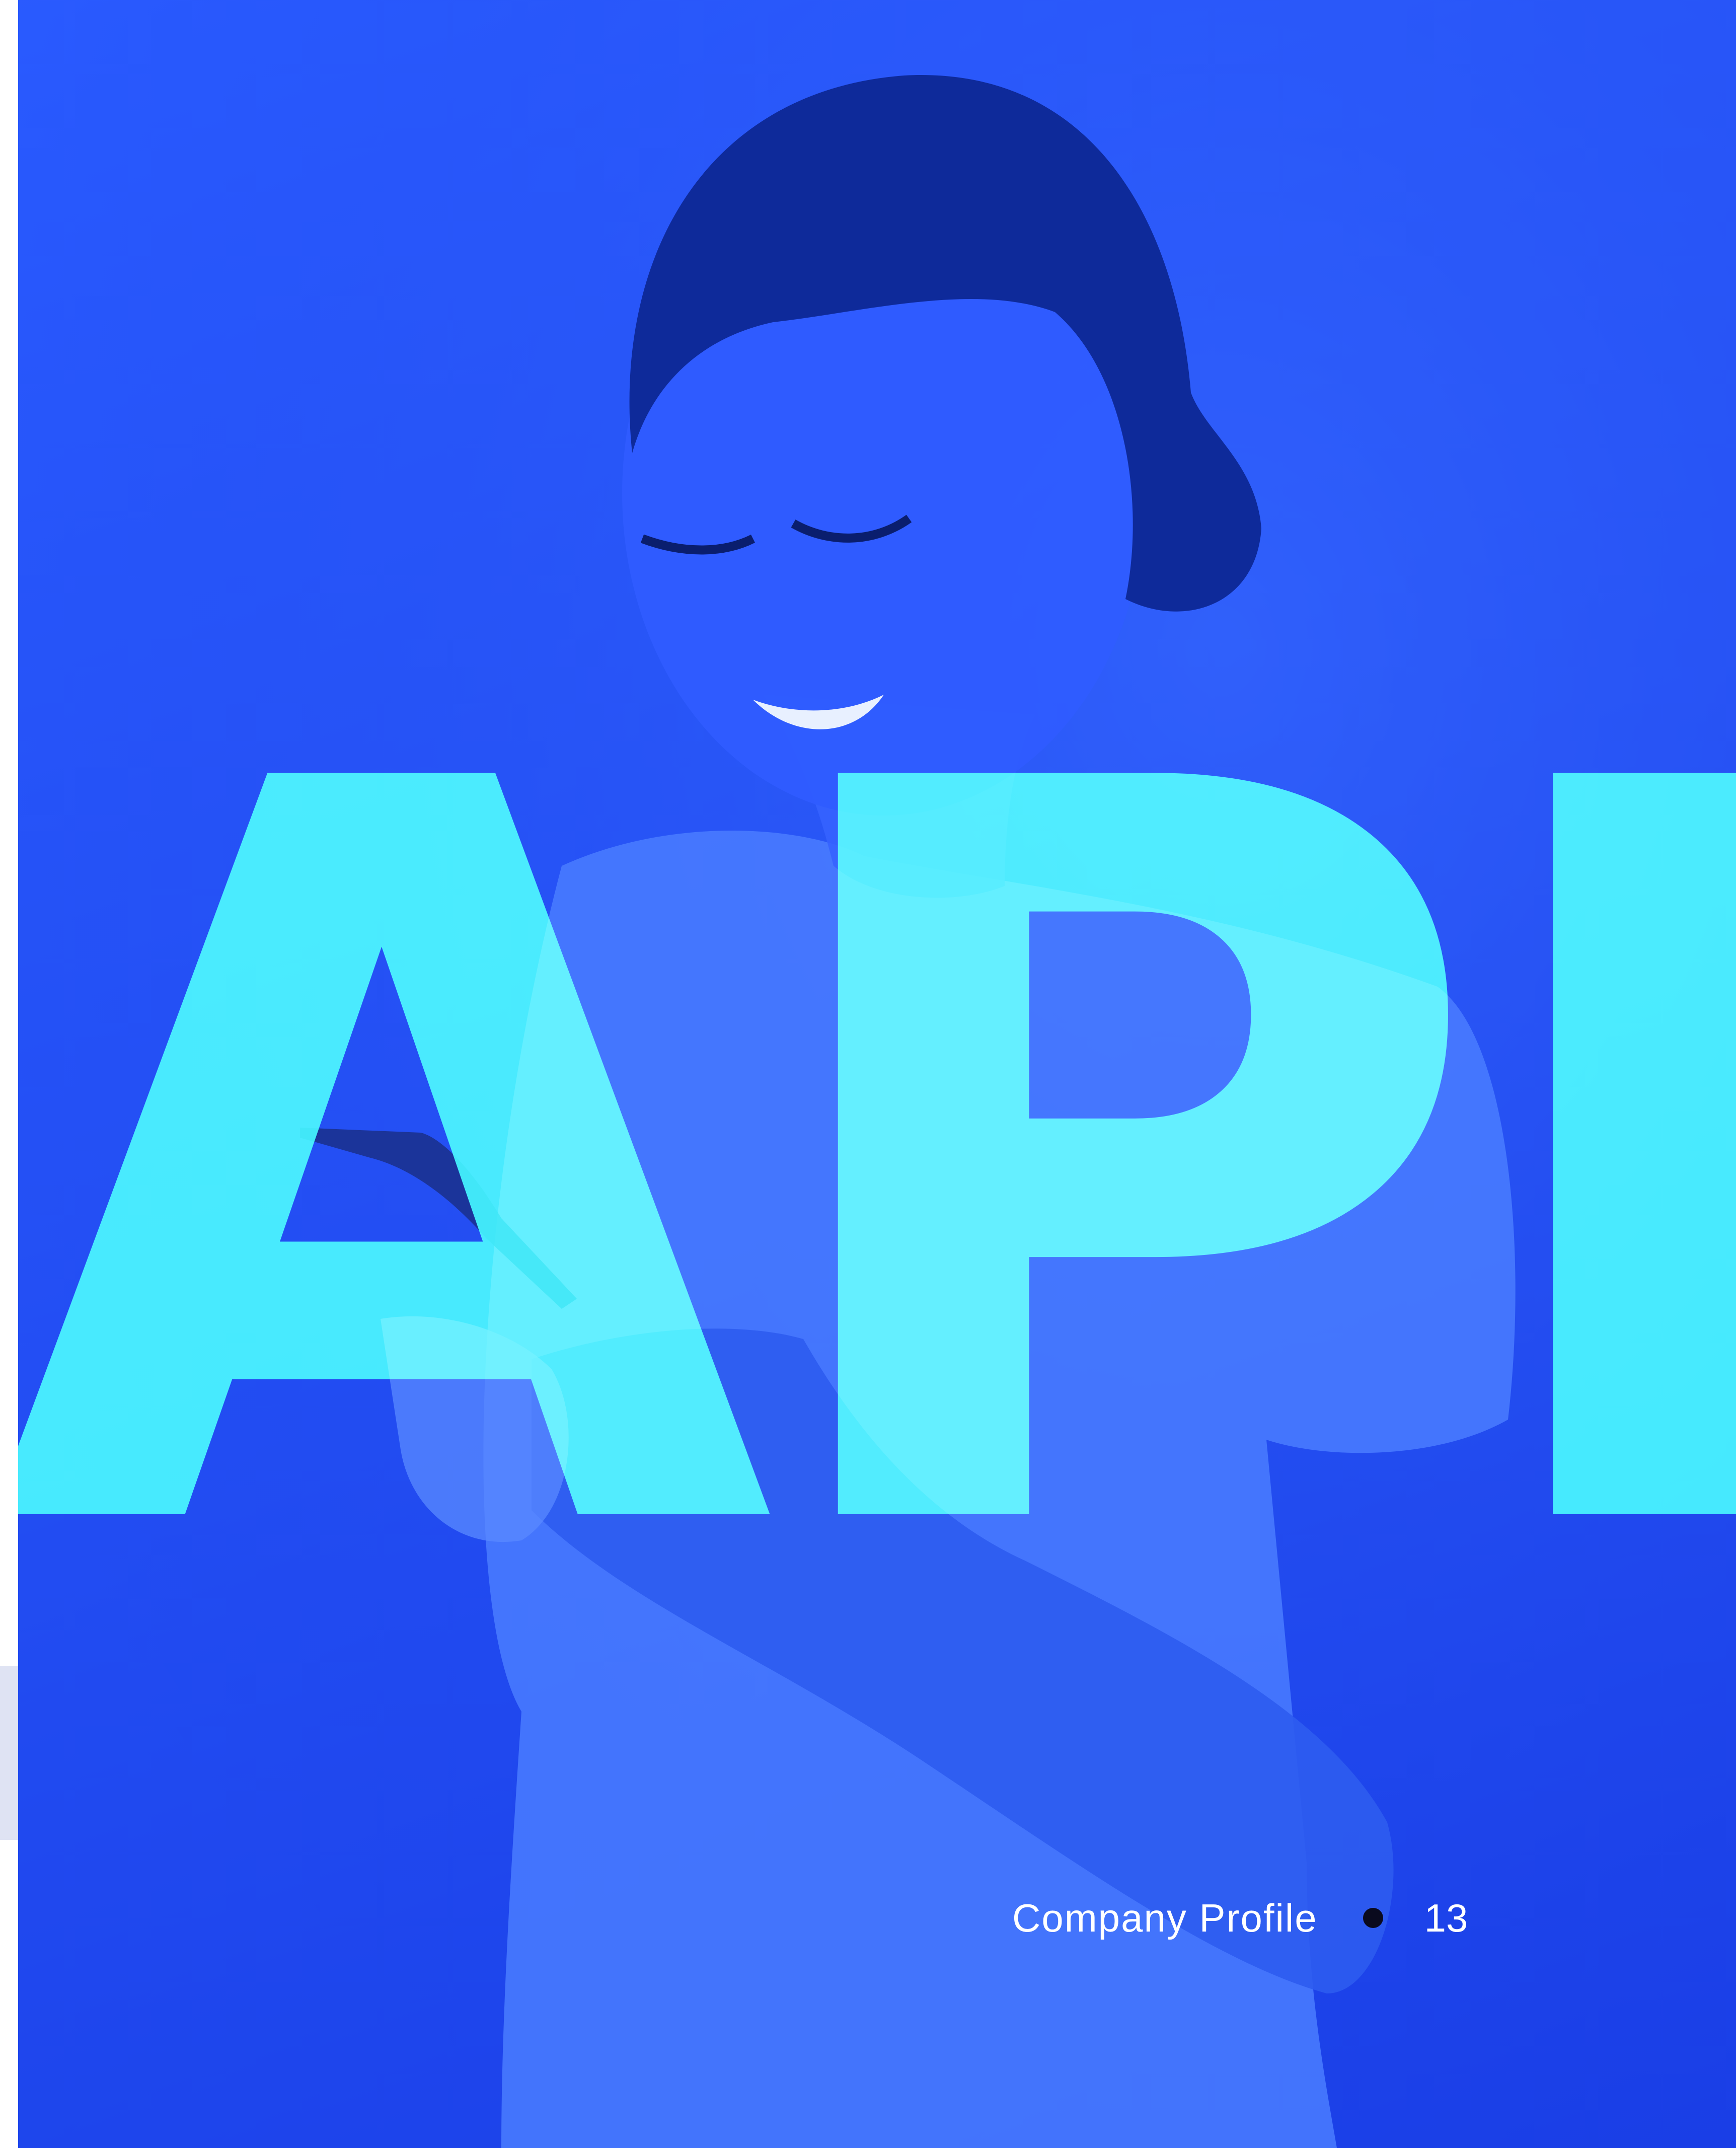 This screenshot has height=2148, width=1736. Describe the element at coordinates (1165, 1917) in the screenshot. I see `footer-label: Company Profile` at that location.